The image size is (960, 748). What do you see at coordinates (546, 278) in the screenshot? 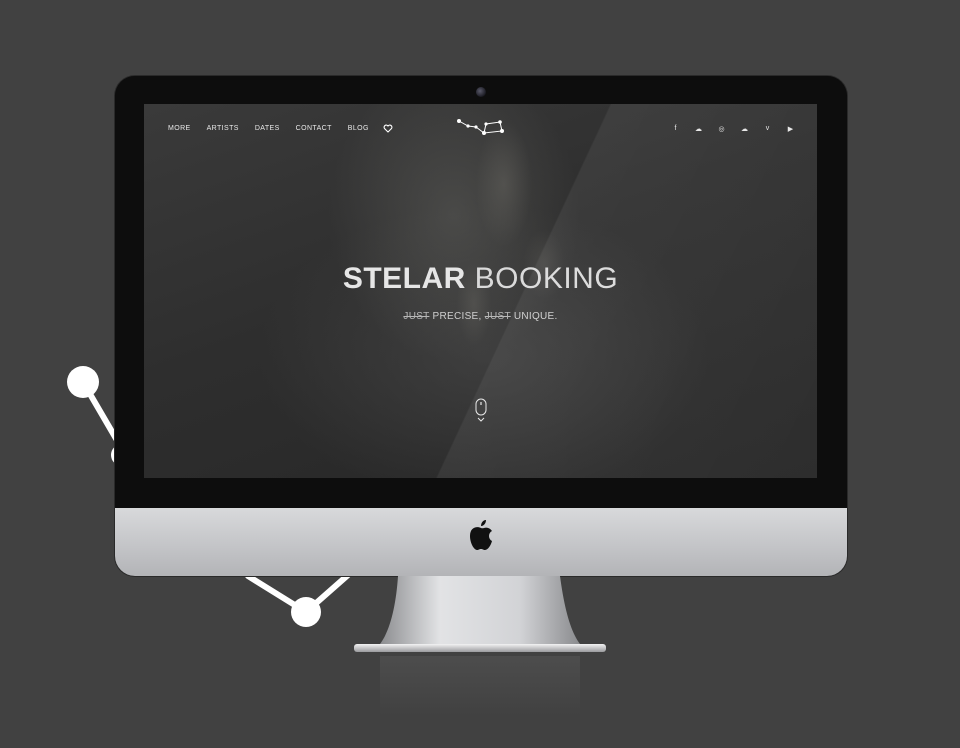
I see `hero-title-light: BOOKING` at bounding box center [546, 278].